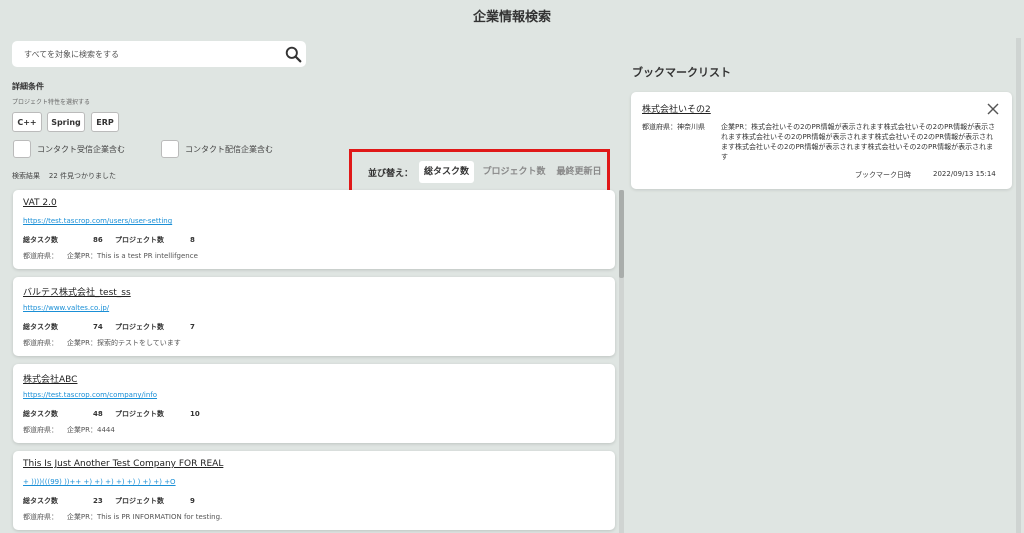  Describe the element at coordinates (673, 127) in the screenshot. I see `bookmark-prefecture: 都道府県：神奈川県` at that location.